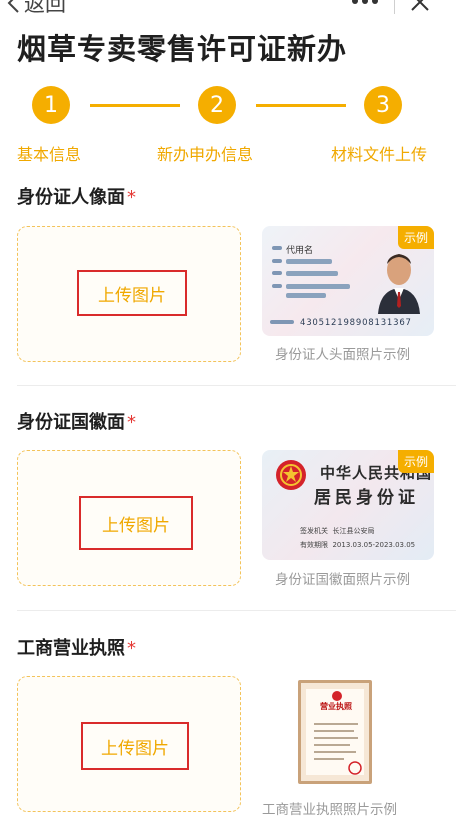 The height and width of the screenshot is (831, 473). What do you see at coordinates (342, 580) in the screenshot?
I see `sample-caption: 身份证国徽面照片示例` at bounding box center [342, 580].